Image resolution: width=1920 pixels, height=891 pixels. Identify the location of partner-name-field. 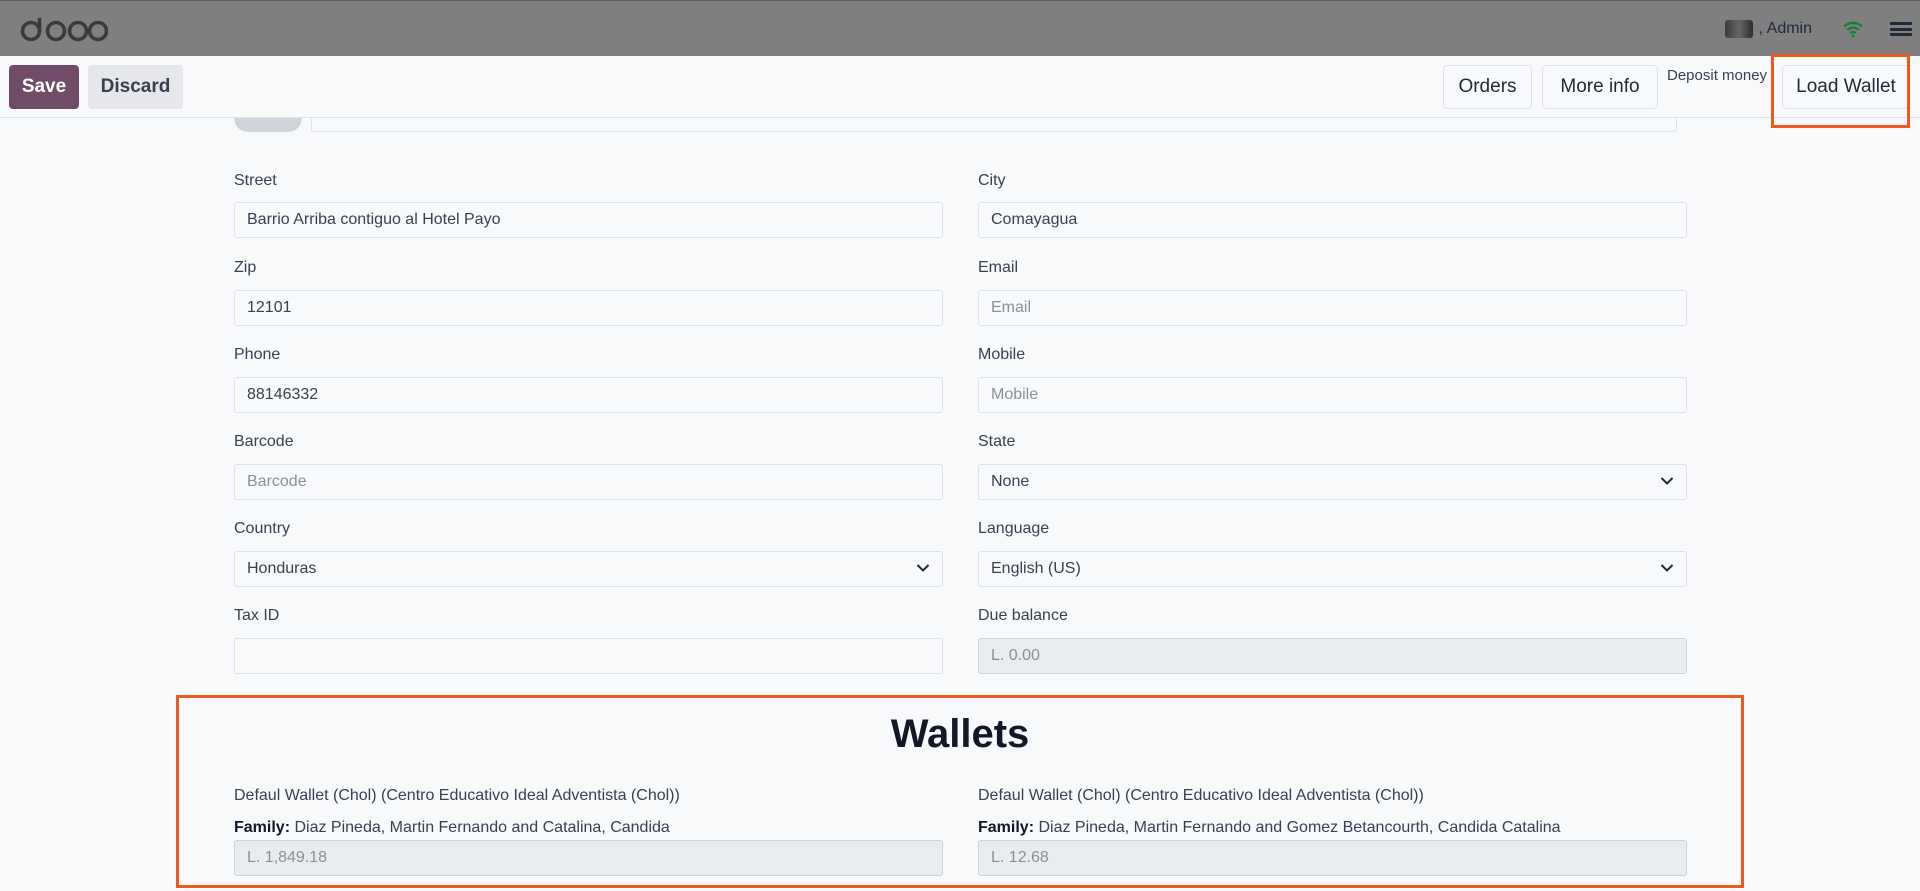
(994, 125).